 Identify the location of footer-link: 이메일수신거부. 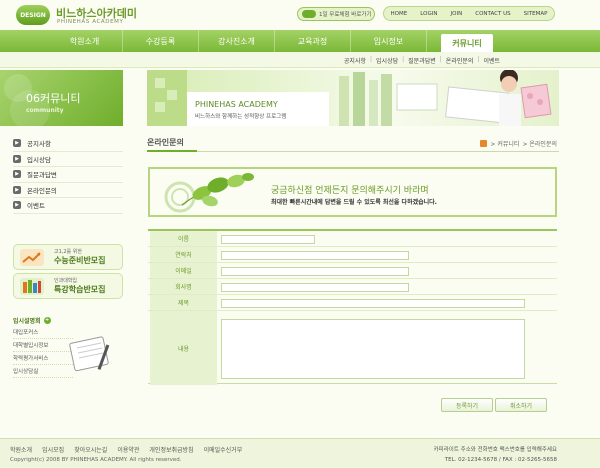
(223, 449).